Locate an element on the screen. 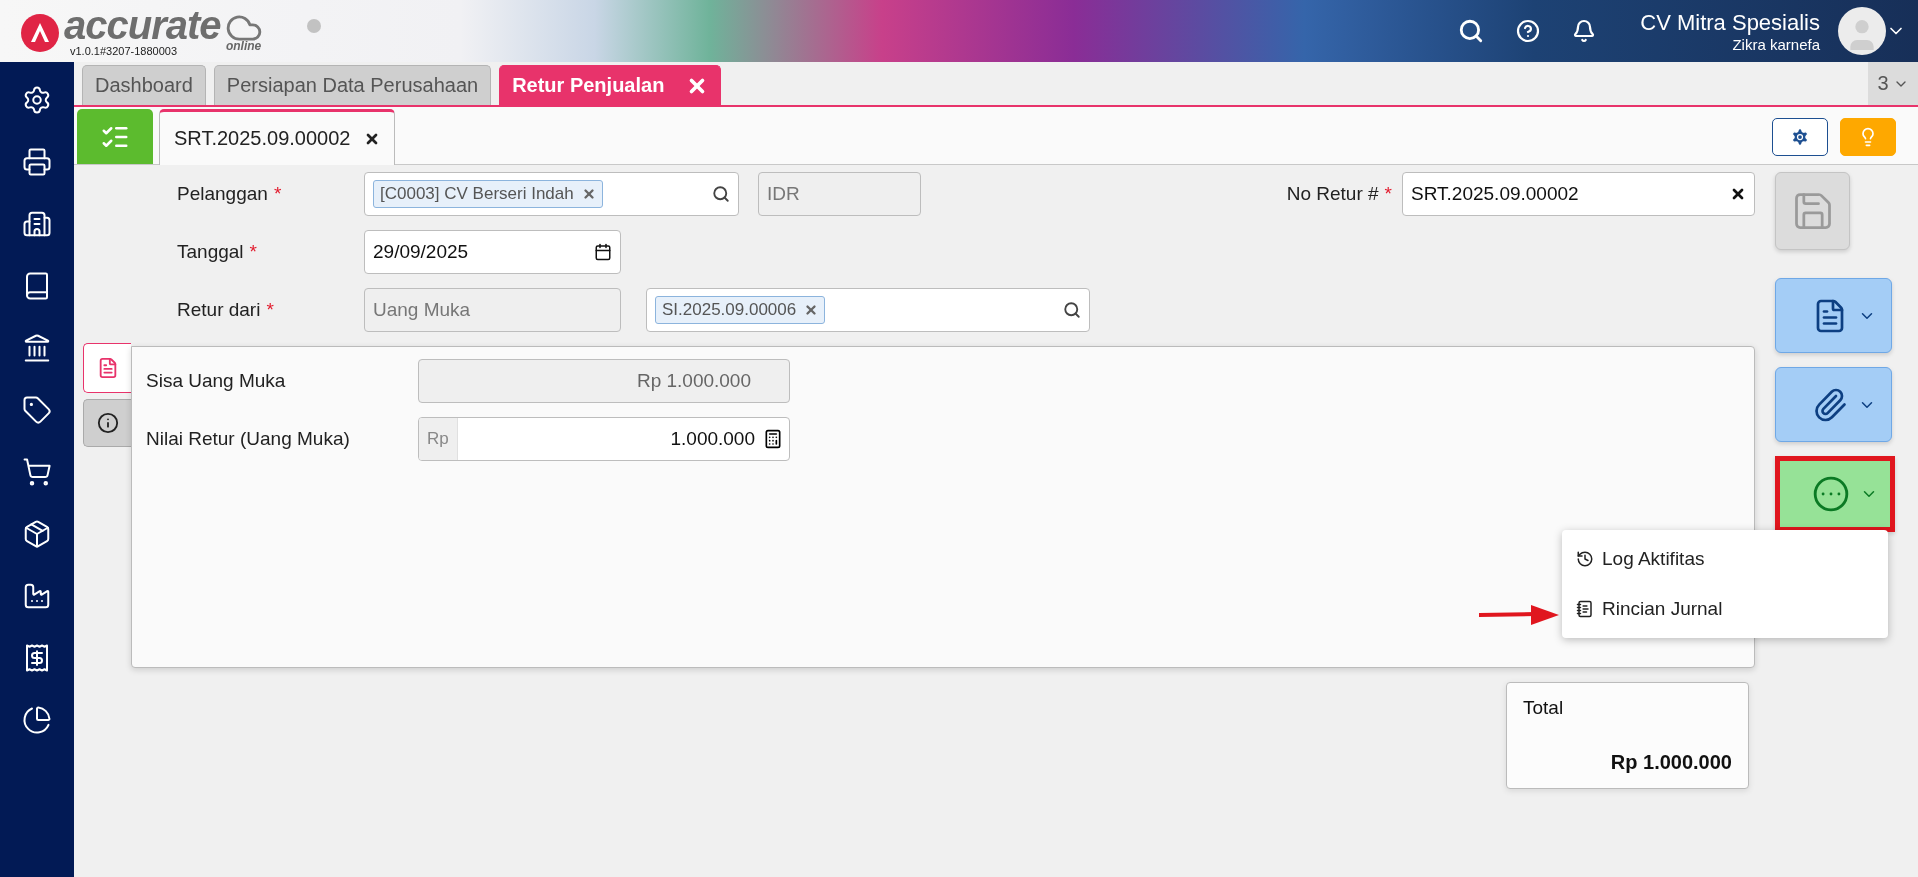 This screenshot has width=1918, height=877. status-dot is located at coordinates (313, 26).